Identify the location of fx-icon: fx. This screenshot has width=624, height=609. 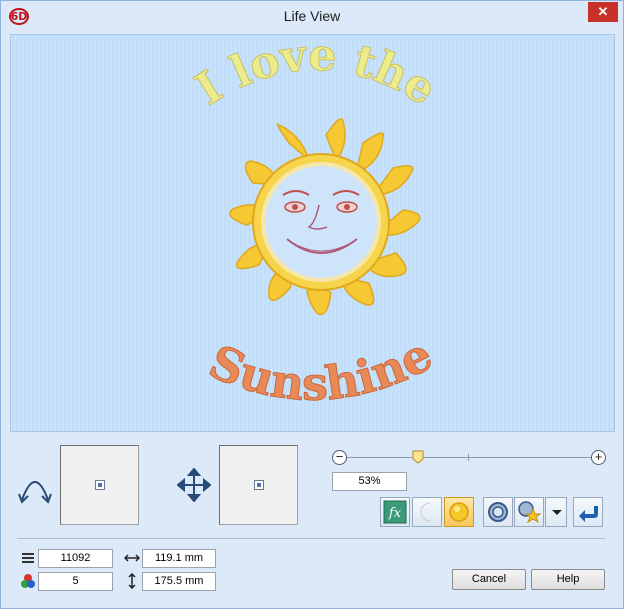
(395, 512).